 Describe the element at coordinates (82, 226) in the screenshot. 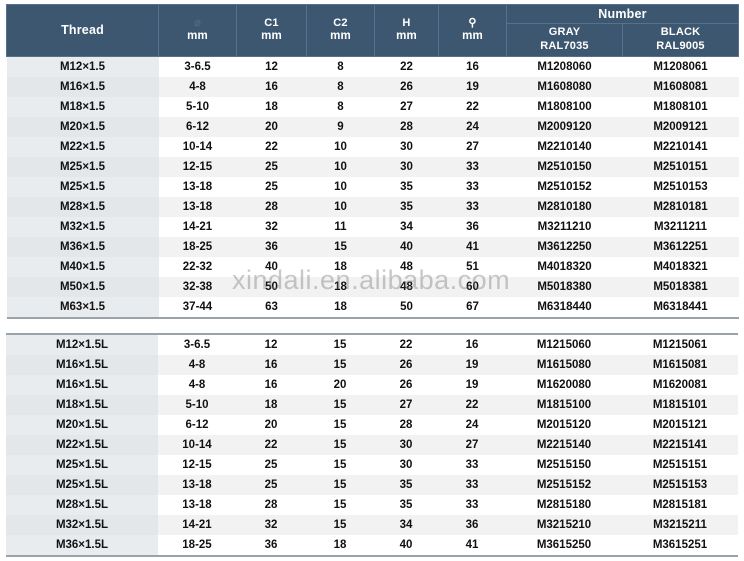

I see `cell-thread: M32×1.5` at that location.